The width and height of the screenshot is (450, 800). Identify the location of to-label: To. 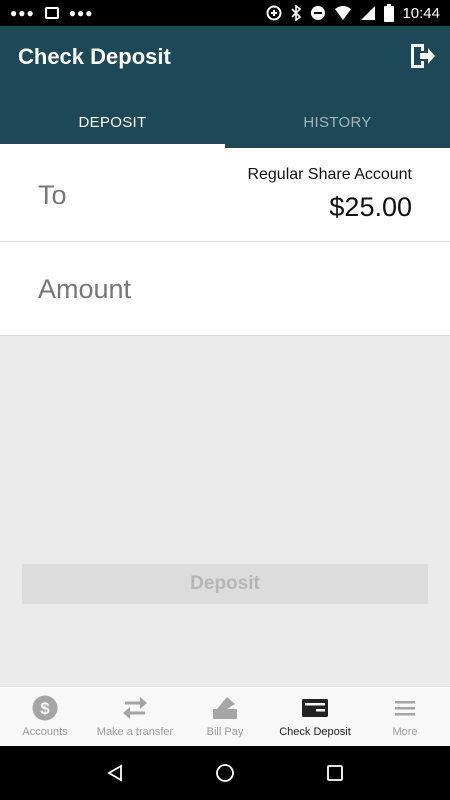
(52, 195).